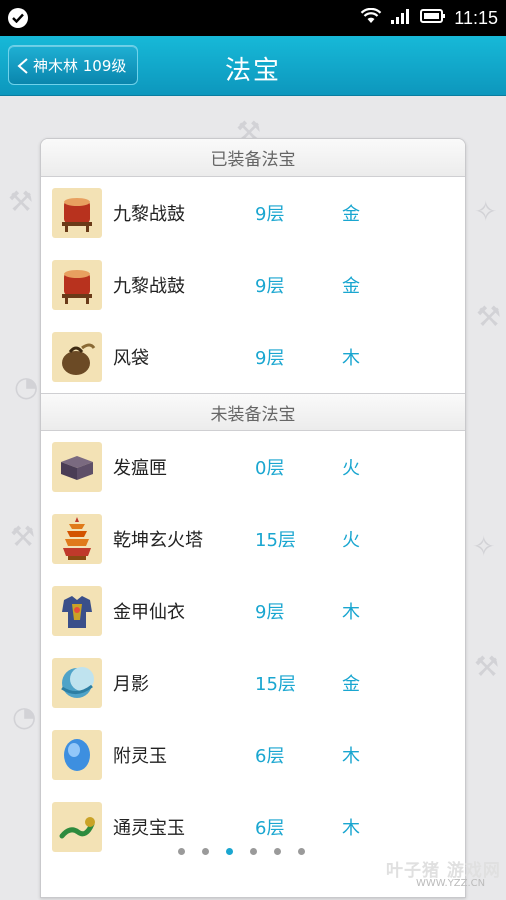  Describe the element at coordinates (140, 468) in the screenshot. I see `item-name: 发瘟匣` at that location.